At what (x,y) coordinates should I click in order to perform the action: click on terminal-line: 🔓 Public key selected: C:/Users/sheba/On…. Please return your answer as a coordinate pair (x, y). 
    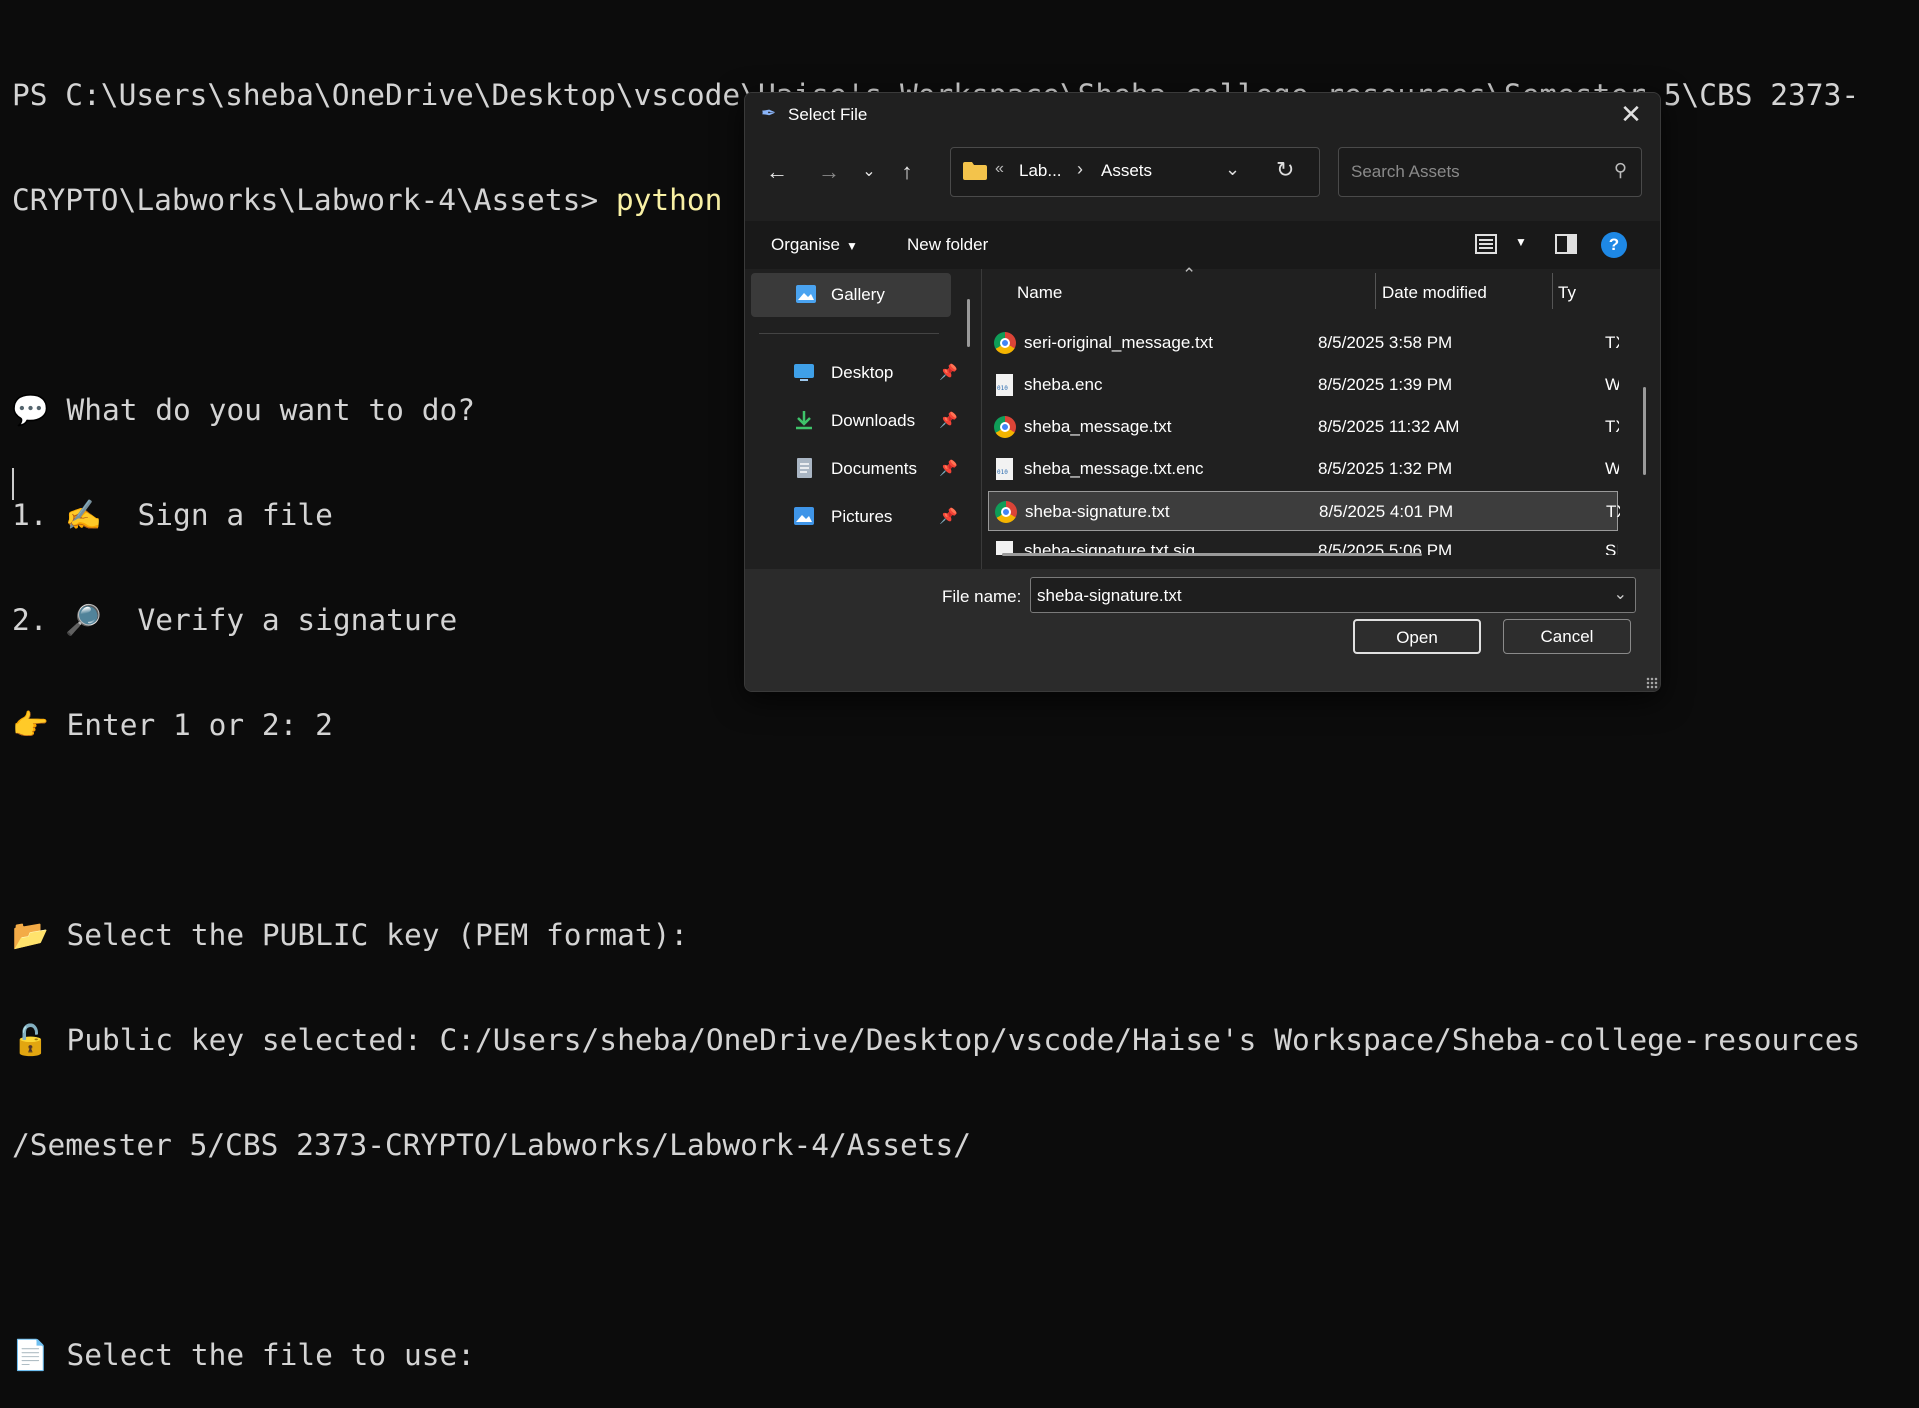
    Looking at the image, I should click on (936, 1040).